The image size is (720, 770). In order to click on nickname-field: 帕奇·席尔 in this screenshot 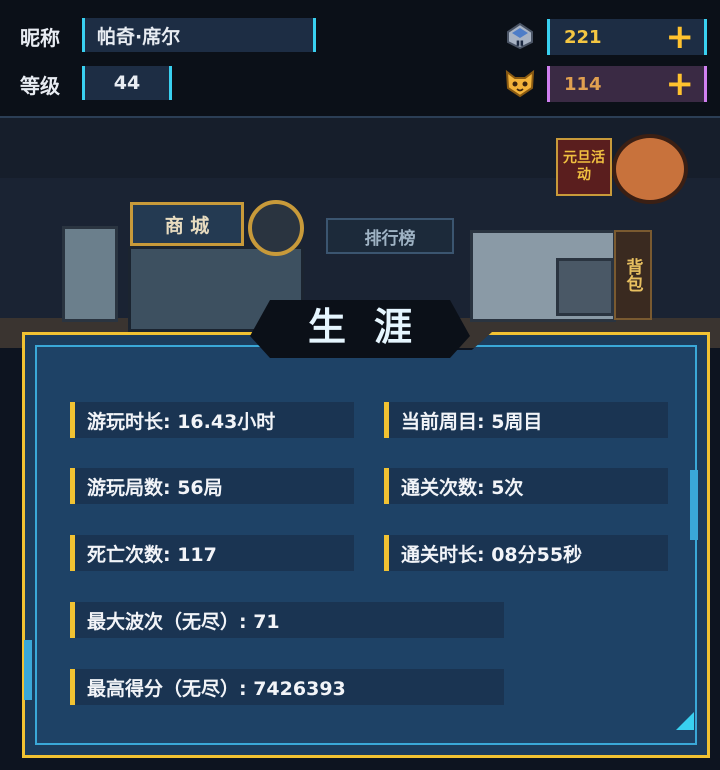, I will do `click(199, 35)`.